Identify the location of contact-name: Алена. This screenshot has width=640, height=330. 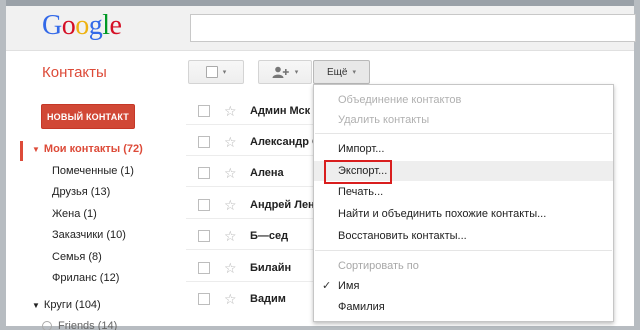
(267, 173).